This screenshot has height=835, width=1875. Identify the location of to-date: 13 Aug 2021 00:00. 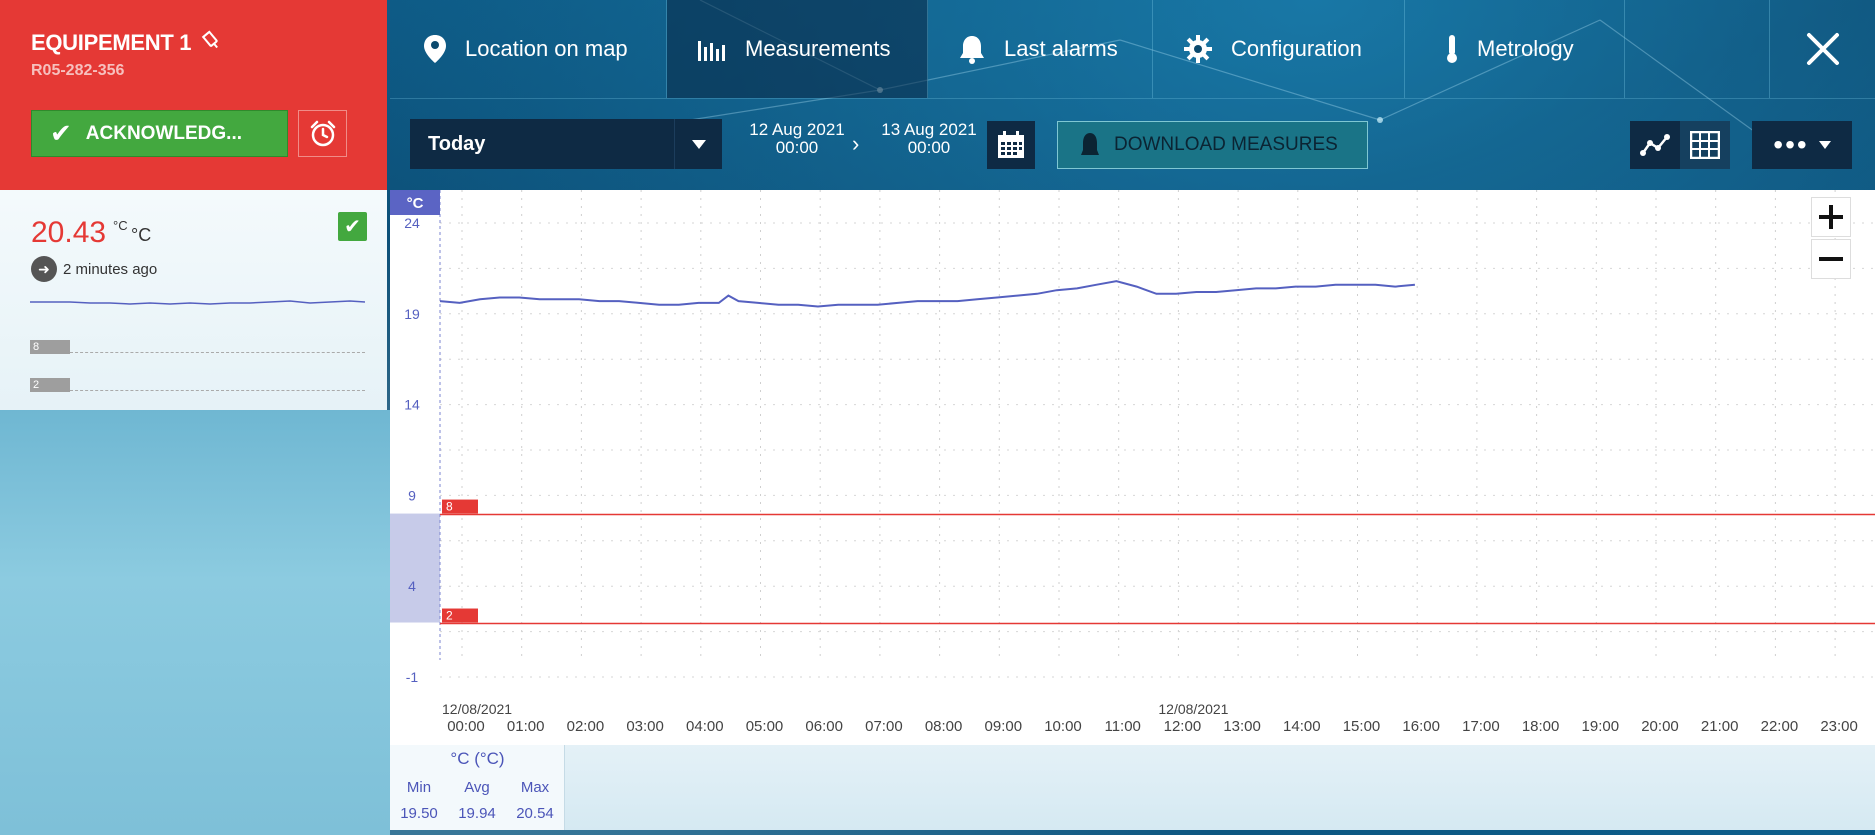
(929, 139).